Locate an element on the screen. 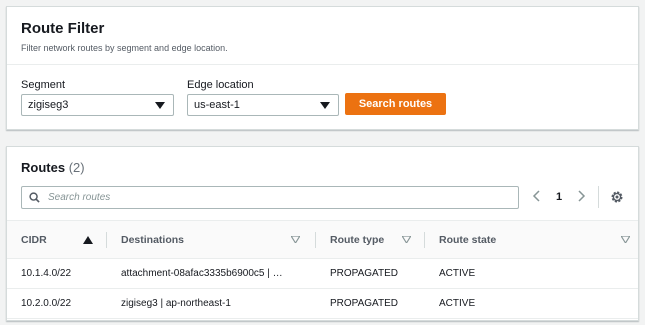 This screenshot has width=645, height=325. page-number: 1 is located at coordinates (559, 197).